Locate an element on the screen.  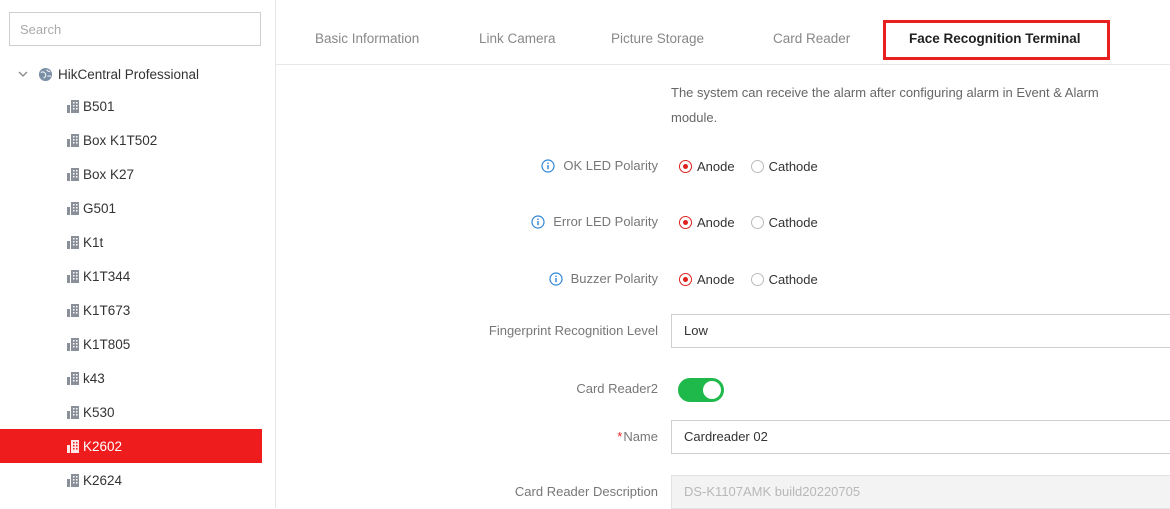
tree-item-k2624: K2624 is located at coordinates (131, 480).